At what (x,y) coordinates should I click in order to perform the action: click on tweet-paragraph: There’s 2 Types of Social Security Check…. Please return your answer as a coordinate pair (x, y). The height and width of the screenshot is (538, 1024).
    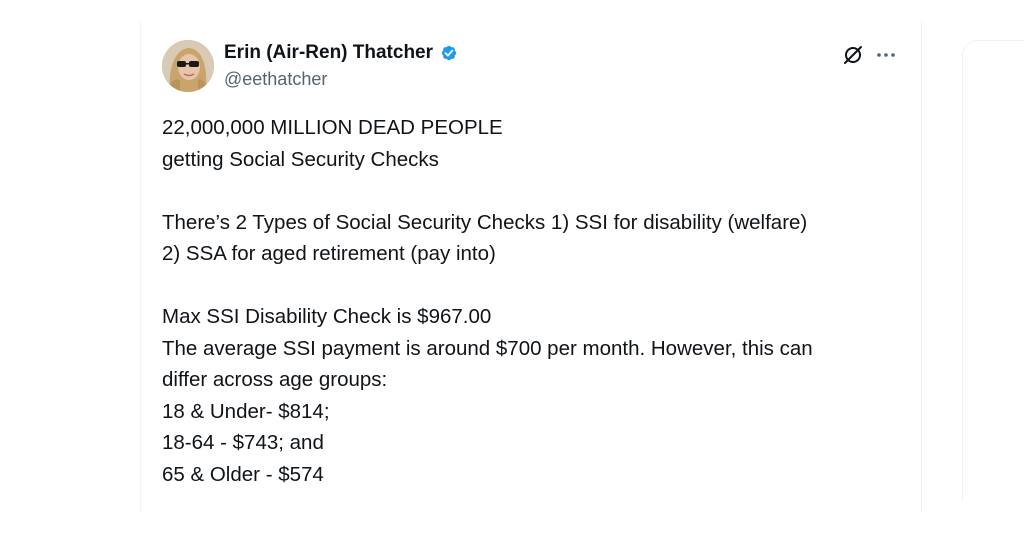
    Looking at the image, I should click on (532, 238).